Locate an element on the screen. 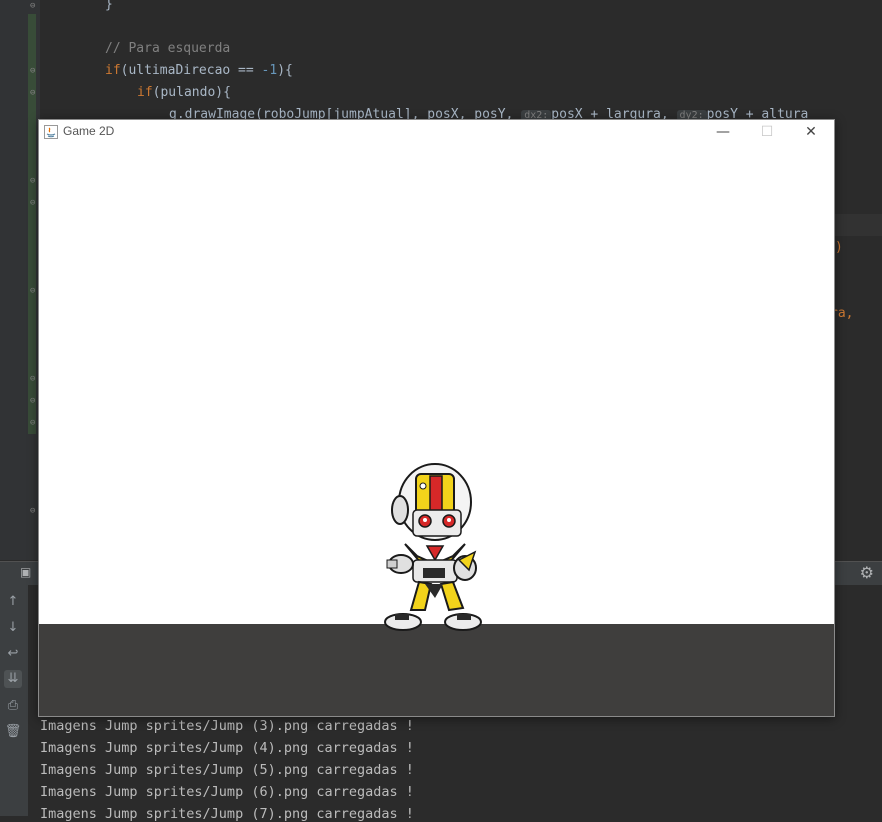 This screenshot has width=882, height=822. code-comment: // Para esquerda is located at coordinates (168, 48).